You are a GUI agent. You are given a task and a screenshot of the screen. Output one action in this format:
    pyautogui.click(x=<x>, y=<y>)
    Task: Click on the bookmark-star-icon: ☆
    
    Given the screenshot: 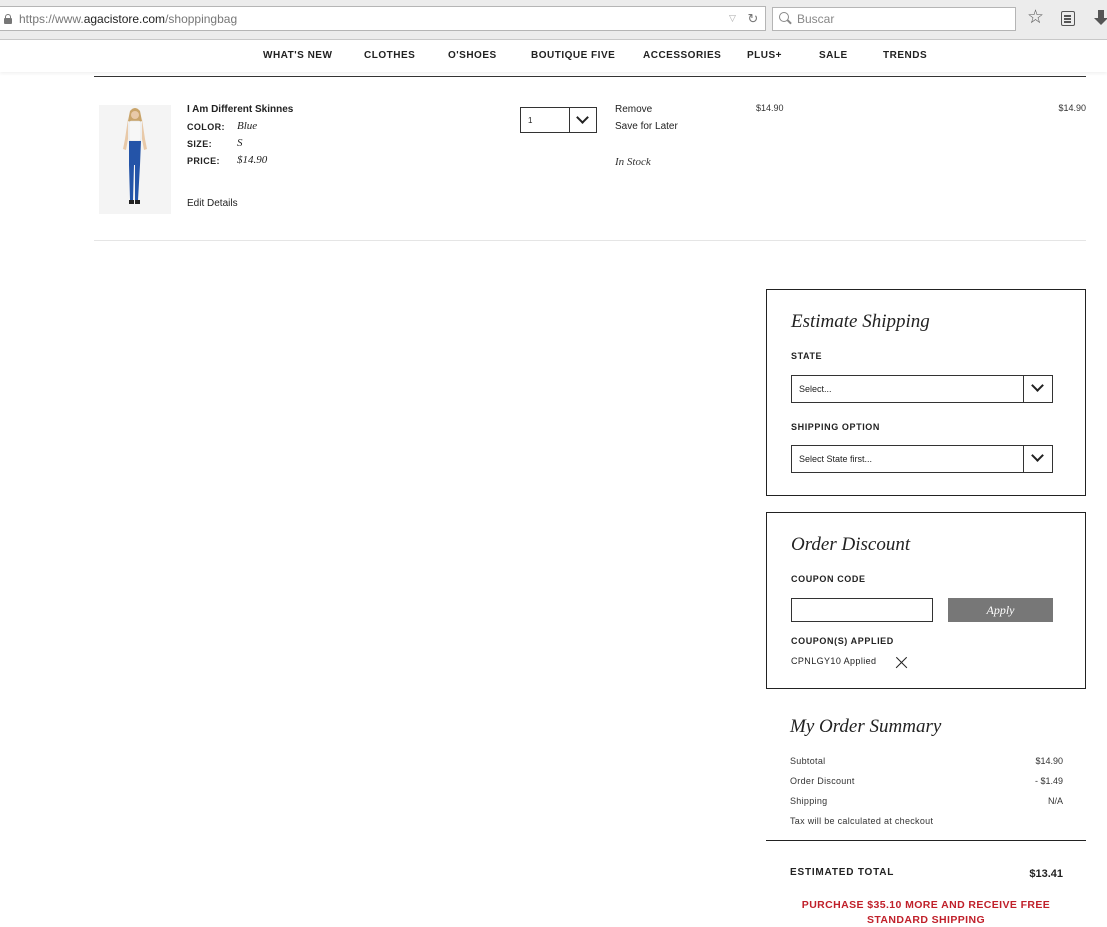 What is the action you would take?
    pyautogui.click(x=1035, y=18)
    